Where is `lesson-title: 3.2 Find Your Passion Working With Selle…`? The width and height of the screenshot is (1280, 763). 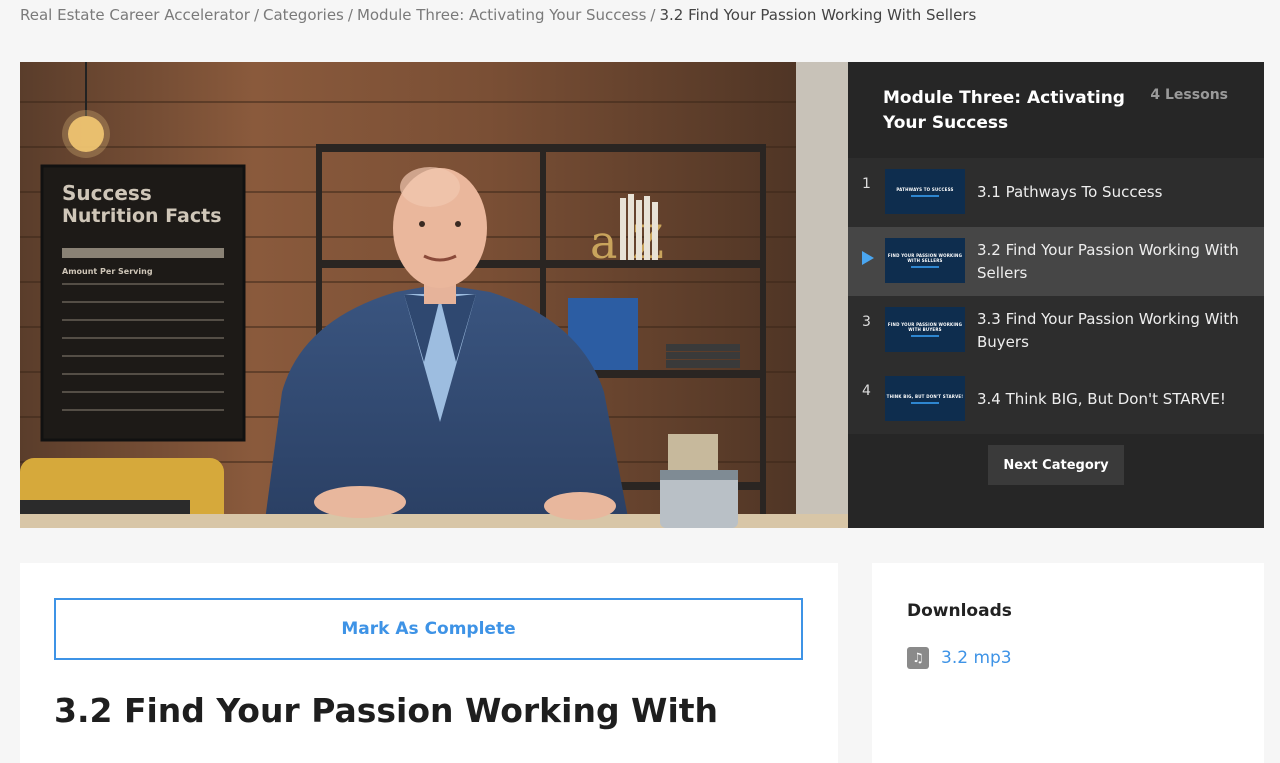
lesson-title: 3.2 Find Your Passion Working With Selle… is located at coordinates (1108, 261).